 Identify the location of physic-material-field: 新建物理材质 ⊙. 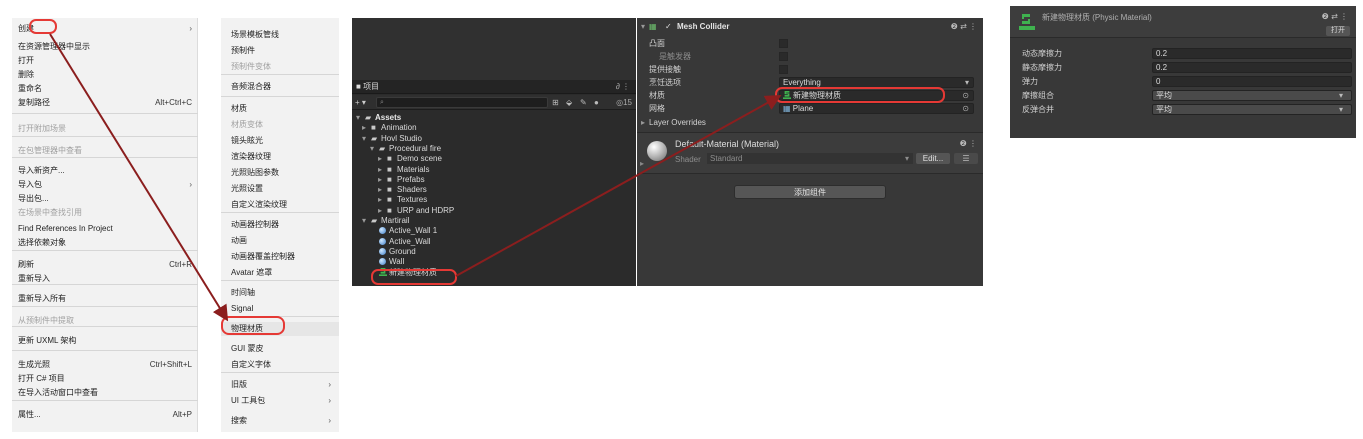
(876, 95).